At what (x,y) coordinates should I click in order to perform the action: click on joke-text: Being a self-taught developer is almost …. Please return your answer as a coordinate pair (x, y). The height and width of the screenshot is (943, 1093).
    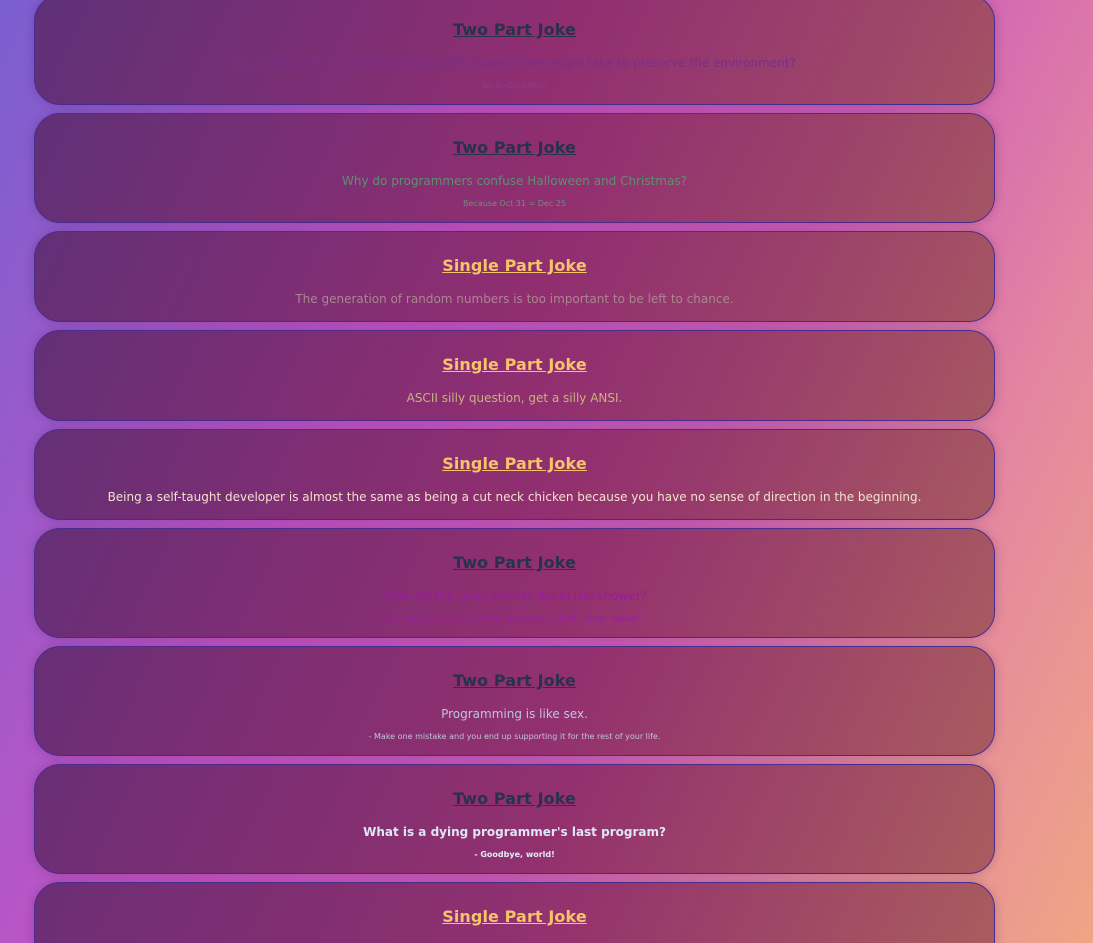
    Looking at the image, I should click on (514, 497).